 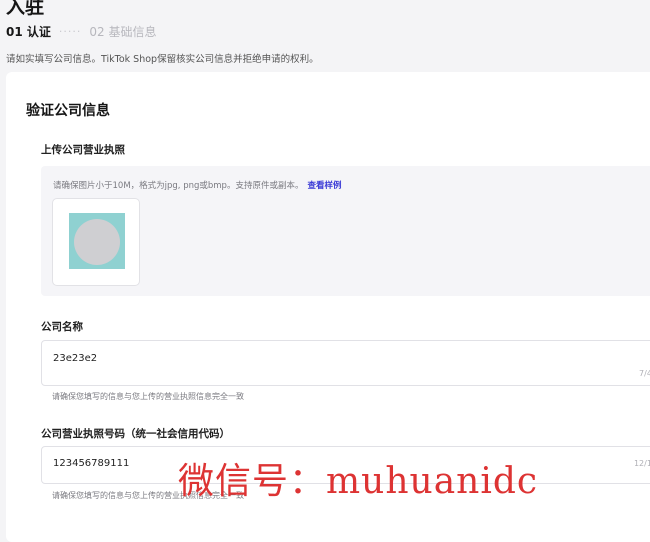 I want to click on license-thumbnail, so click(x=96, y=242).